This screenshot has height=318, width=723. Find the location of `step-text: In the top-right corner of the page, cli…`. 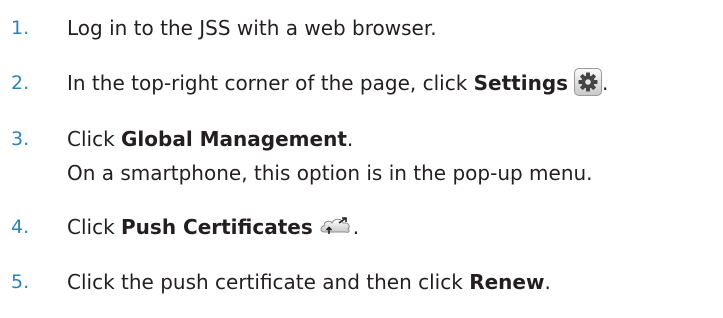

step-text: In the top-right corner of the page, cli… is located at coordinates (337, 82).